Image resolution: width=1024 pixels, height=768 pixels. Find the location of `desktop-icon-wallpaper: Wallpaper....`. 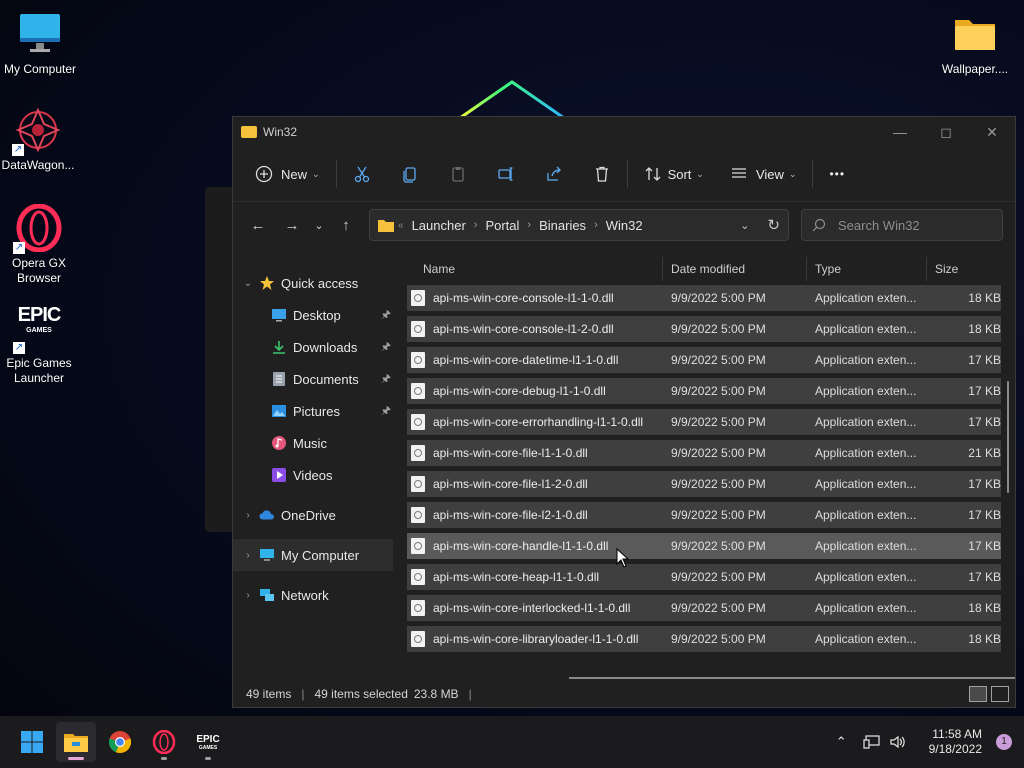

desktop-icon-wallpaper: Wallpaper.... is located at coordinates (975, 43).